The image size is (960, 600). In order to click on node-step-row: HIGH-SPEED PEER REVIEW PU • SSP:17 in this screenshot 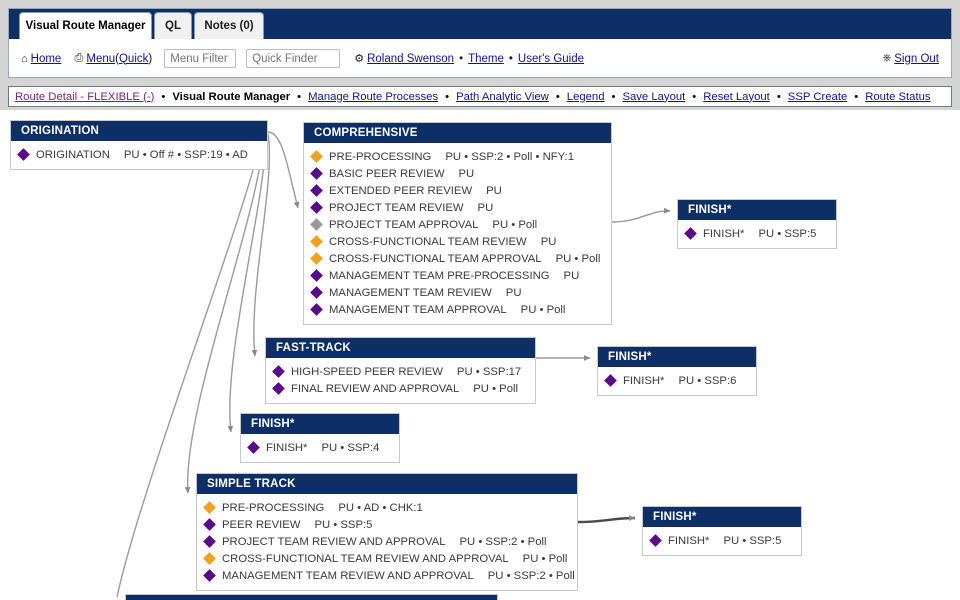, I will do `click(399, 371)`.